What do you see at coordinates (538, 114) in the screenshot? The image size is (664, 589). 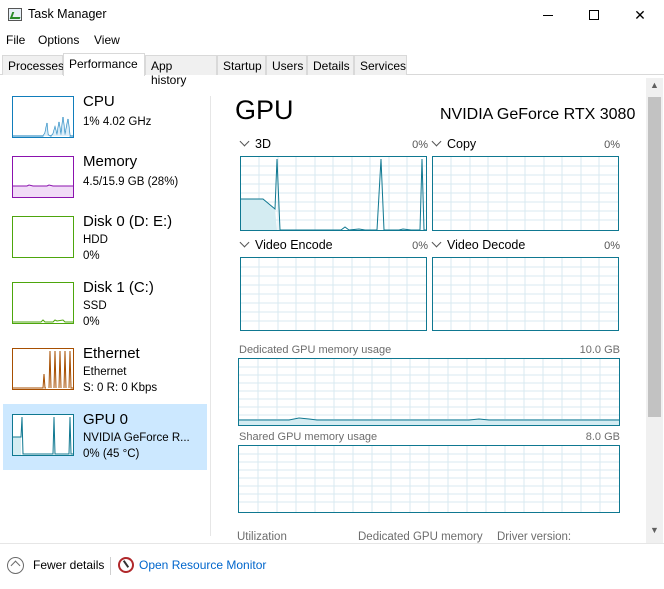 I see `gpu-device-name: NVIDIA GeForce RTX 3080` at bounding box center [538, 114].